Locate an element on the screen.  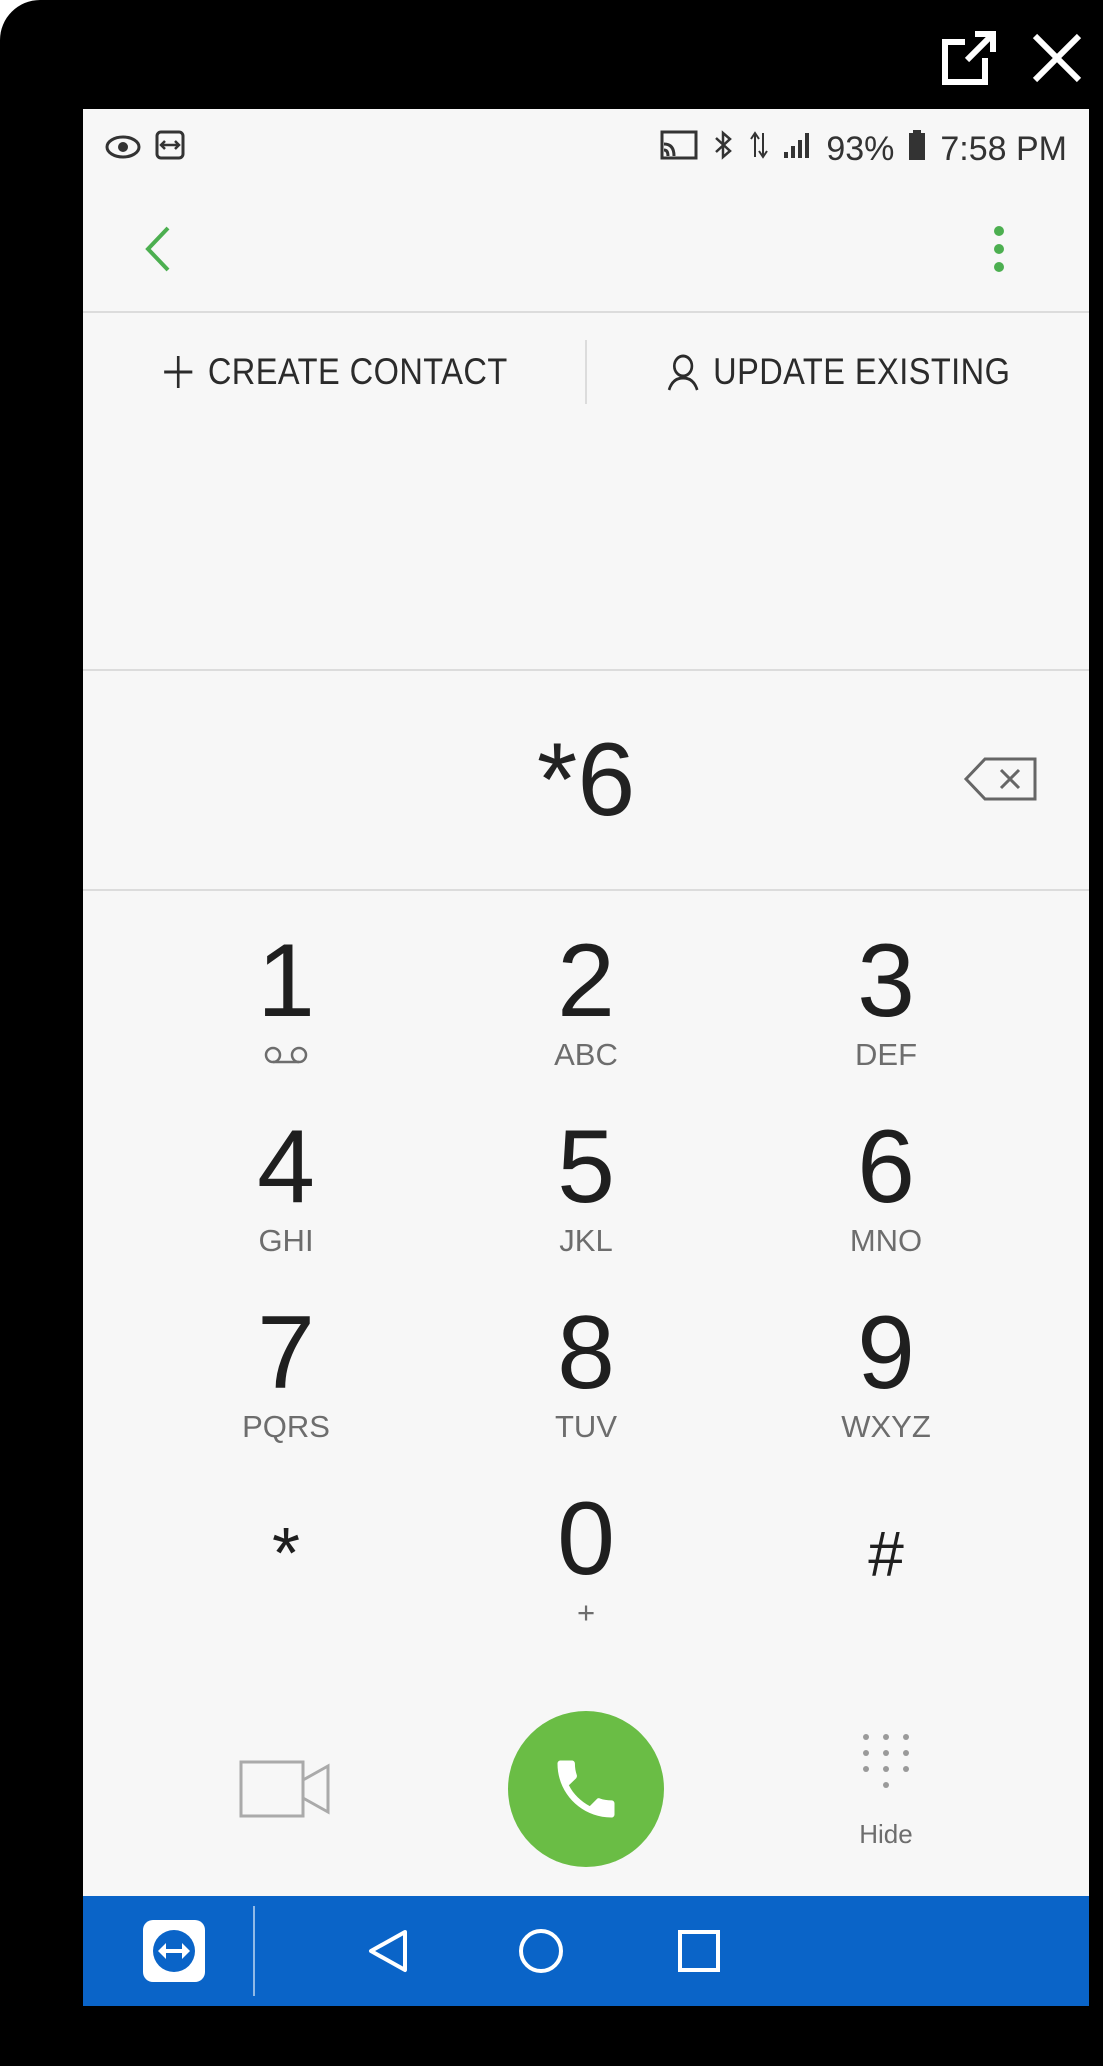
data-arrows-icon is located at coordinates (759, 149).